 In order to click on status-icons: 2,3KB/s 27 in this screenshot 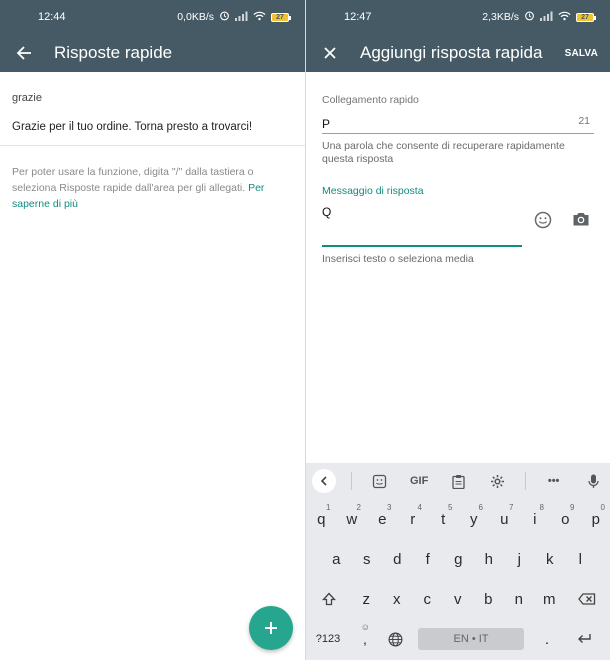, I will do `click(539, 17)`.